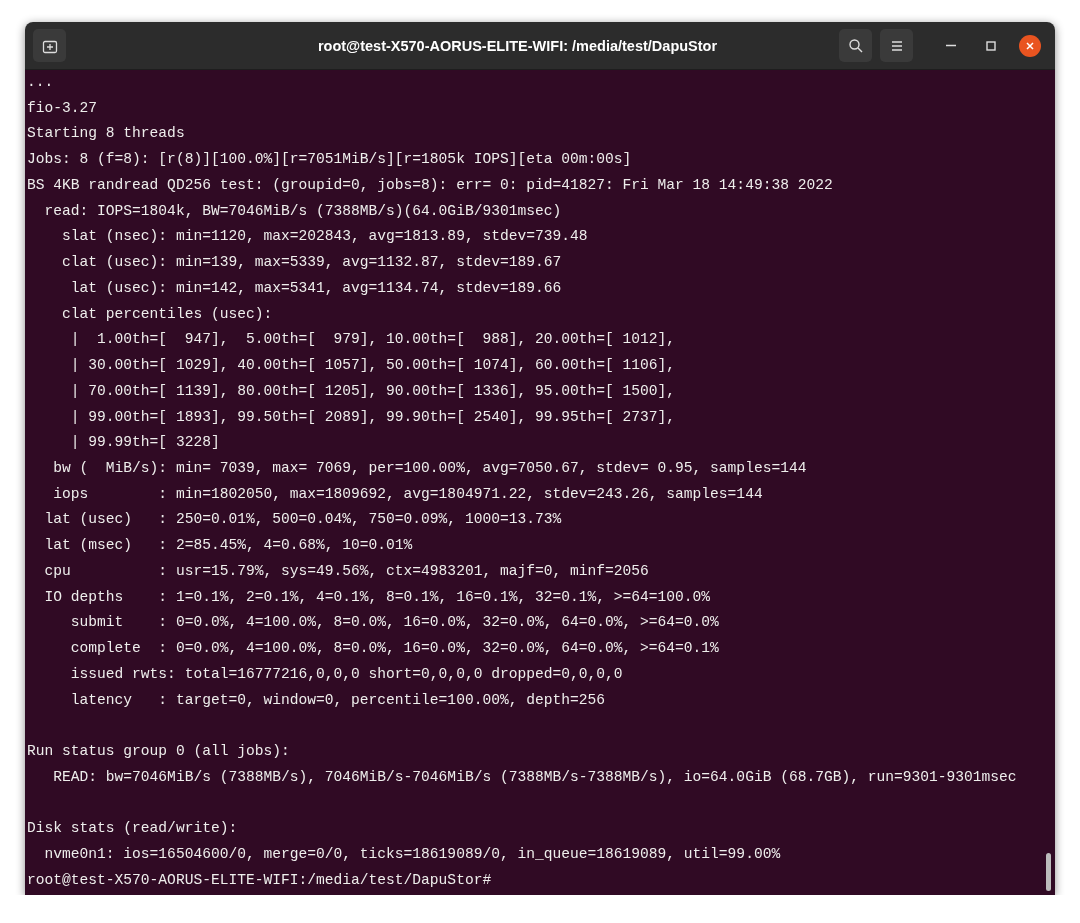 This screenshot has width=1080, height=923. Describe the element at coordinates (346, 674) in the screenshot. I see `output-line: issued rwts: total=16777216,0,0,0 short=0,0,0,0 dropped=0,0,0,0` at that location.